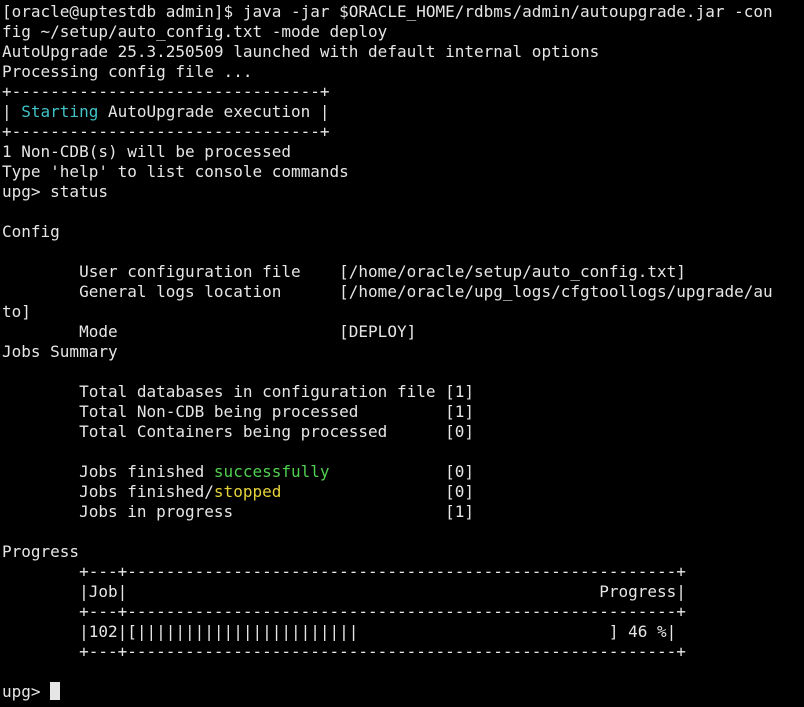  What do you see at coordinates (238, 431) in the screenshot?
I see `line-text: Total Containers being processed [0]` at bounding box center [238, 431].